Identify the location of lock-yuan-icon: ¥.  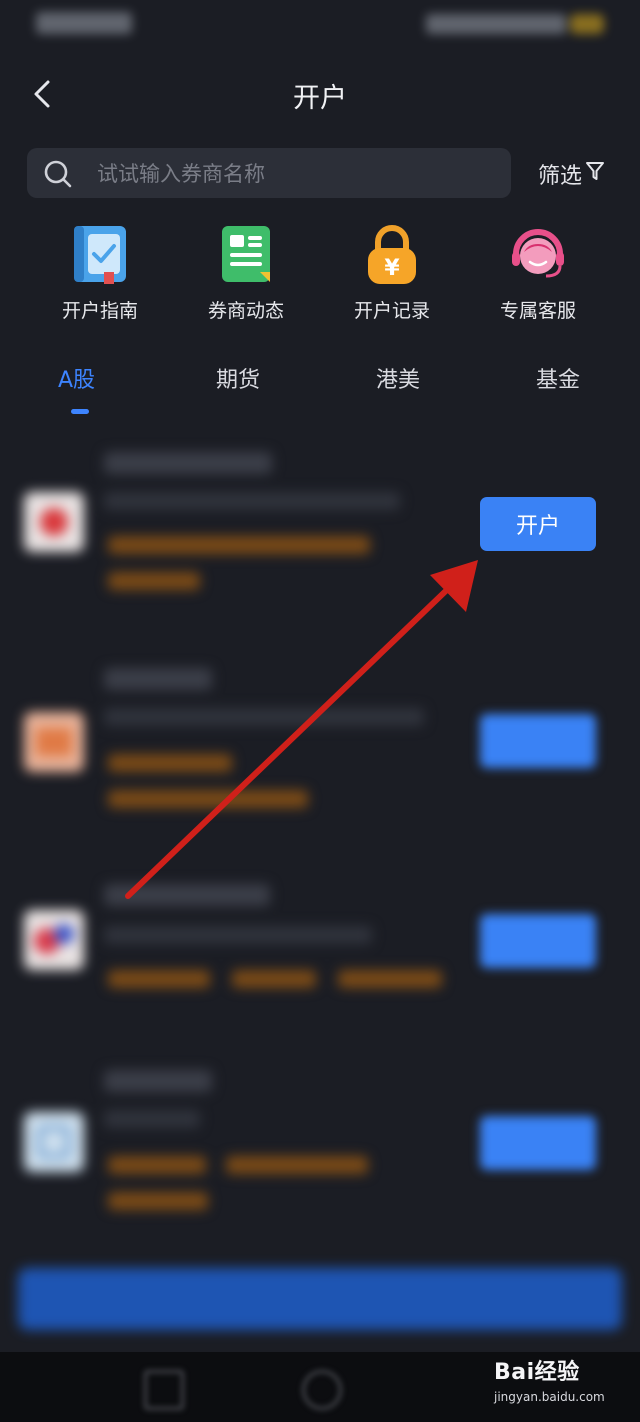
(392, 254).